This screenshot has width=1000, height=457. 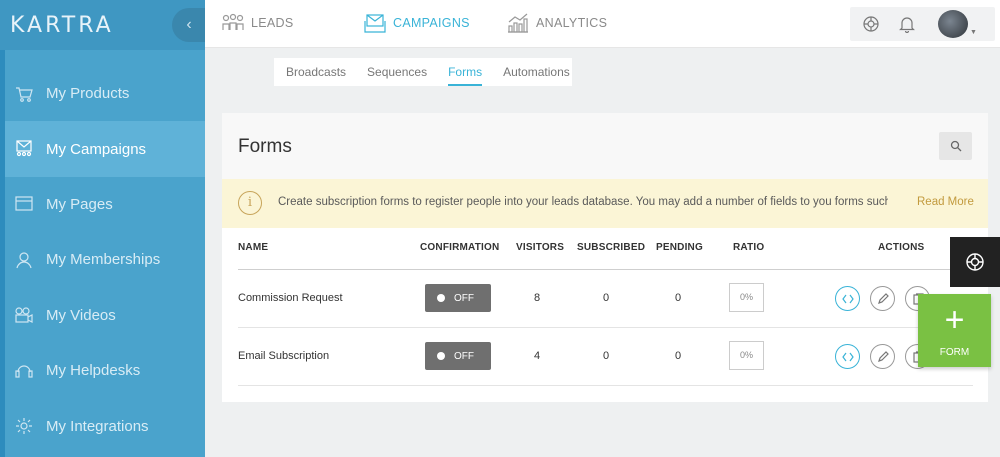 I want to click on avatar, so click(x=953, y=24).